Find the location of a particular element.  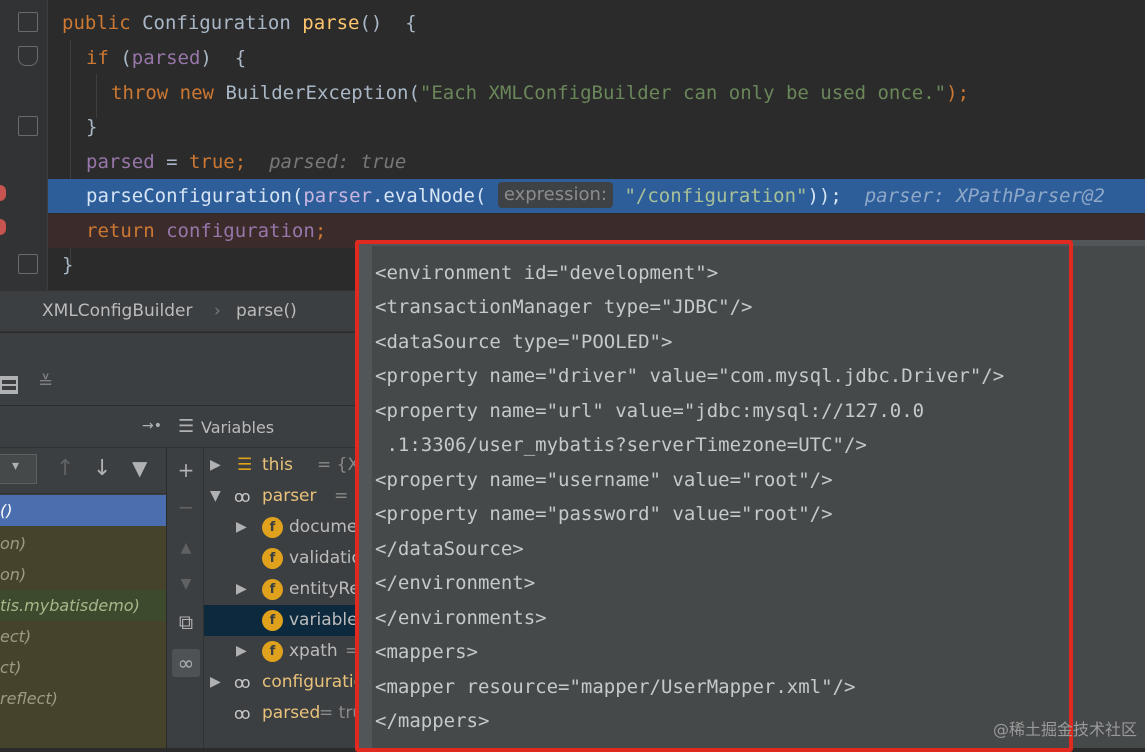

threads-icon: ≚ is located at coordinates (45, 382).